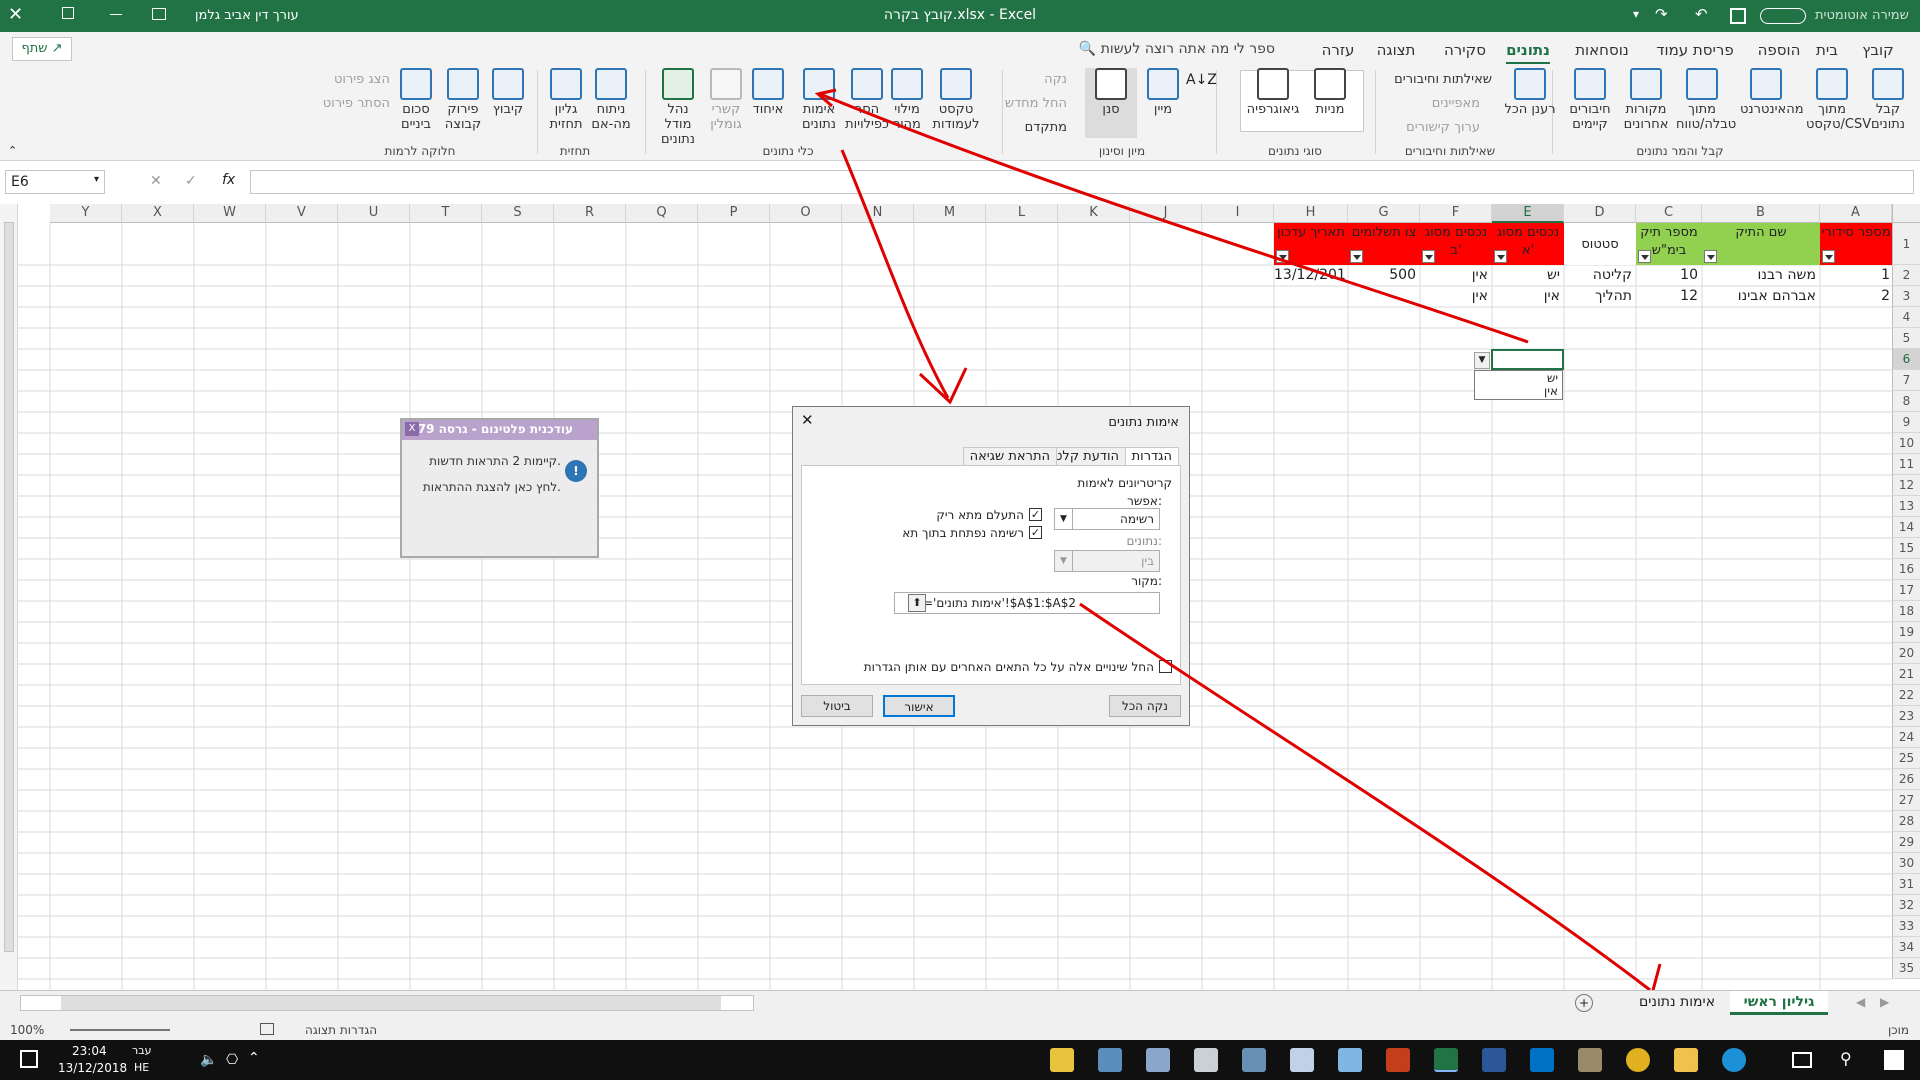 Image resolution: width=1920 pixels, height=1080 pixels. Describe the element at coordinates (1482, 360) in the screenshot. I see `in-cell-dropdown-arrow: ▼` at that location.